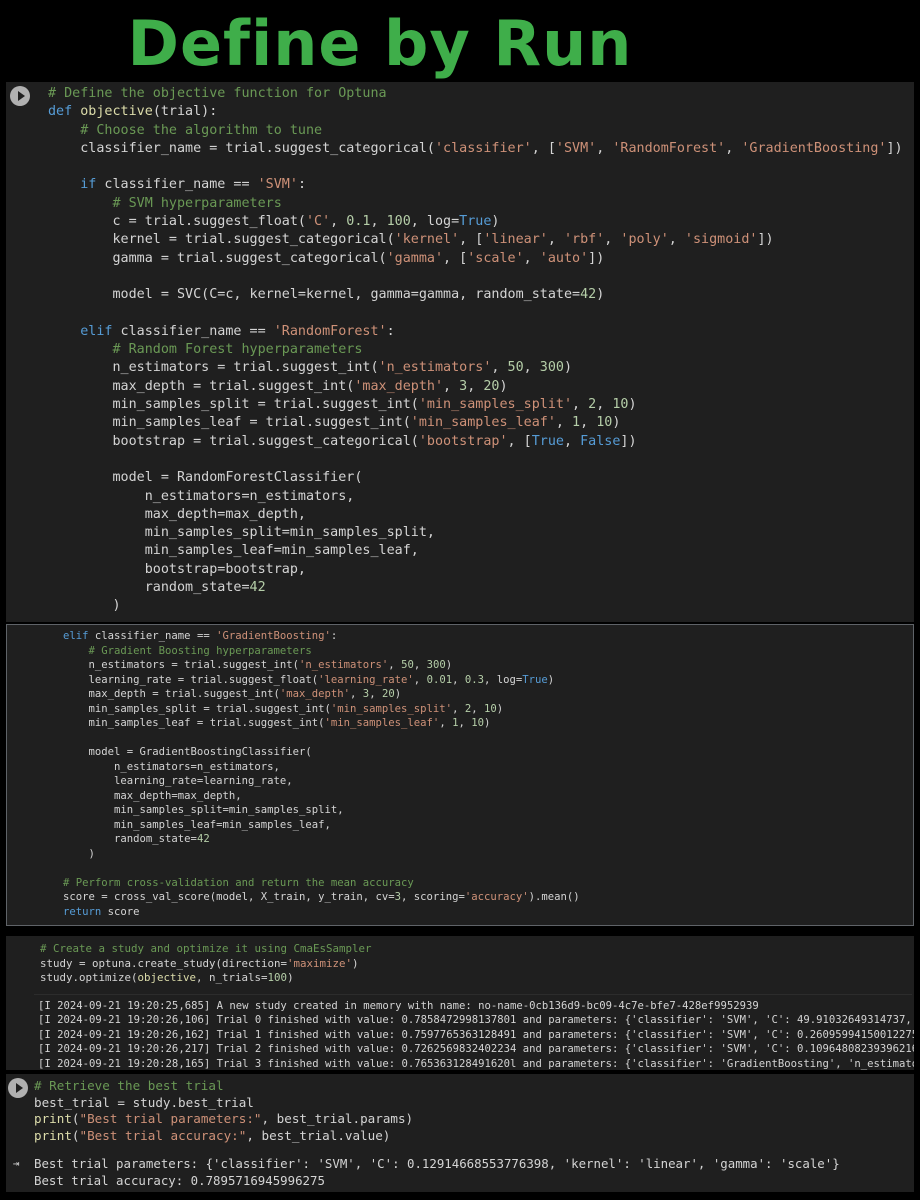 Image resolution: width=920 pixels, height=1200 pixels. I want to click on output-arrow-icon: ⇥, so click(16, 1164).